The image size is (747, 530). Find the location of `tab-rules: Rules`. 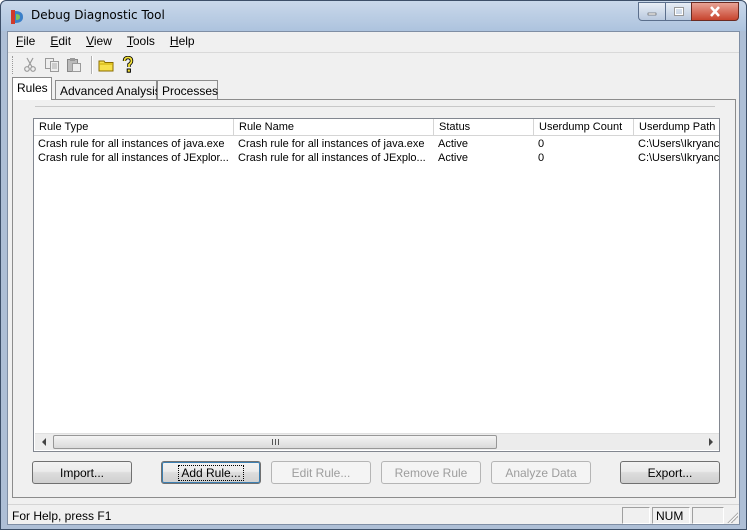

tab-rules: Rules is located at coordinates (32, 88).